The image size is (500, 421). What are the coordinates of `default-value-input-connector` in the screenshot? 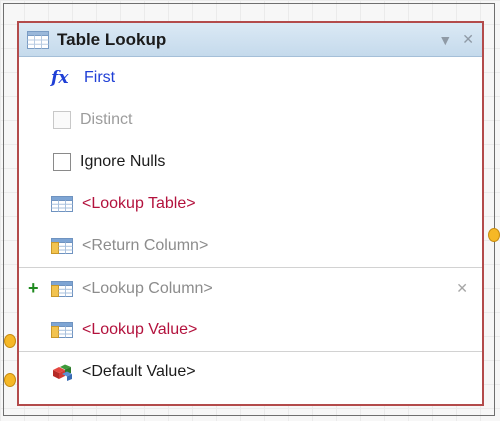 It's located at (10, 380).